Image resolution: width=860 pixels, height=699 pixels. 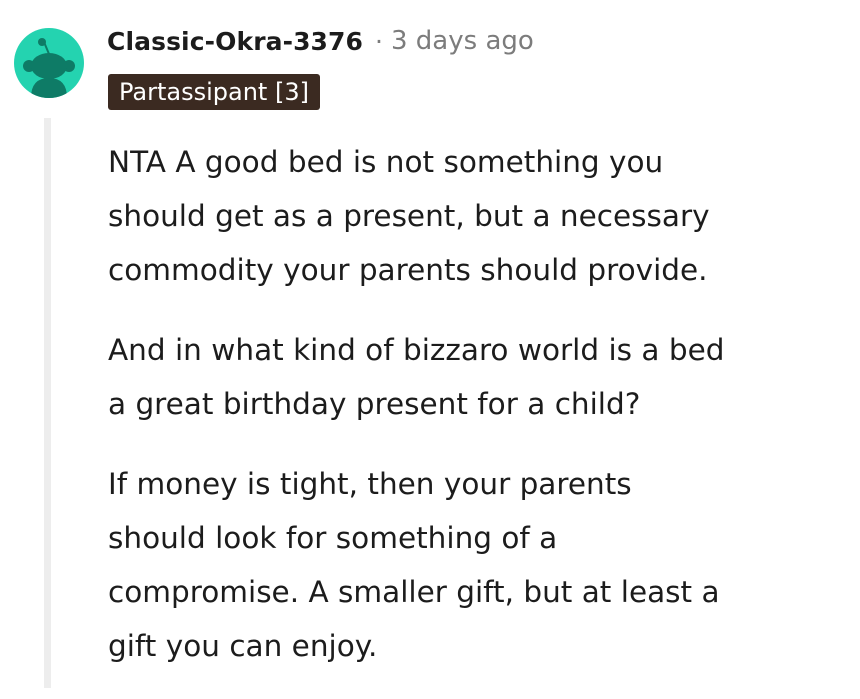 What do you see at coordinates (409, 216) in the screenshot?
I see `text-line: should get as a present, but a necessary` at bounding box center [409, 216].